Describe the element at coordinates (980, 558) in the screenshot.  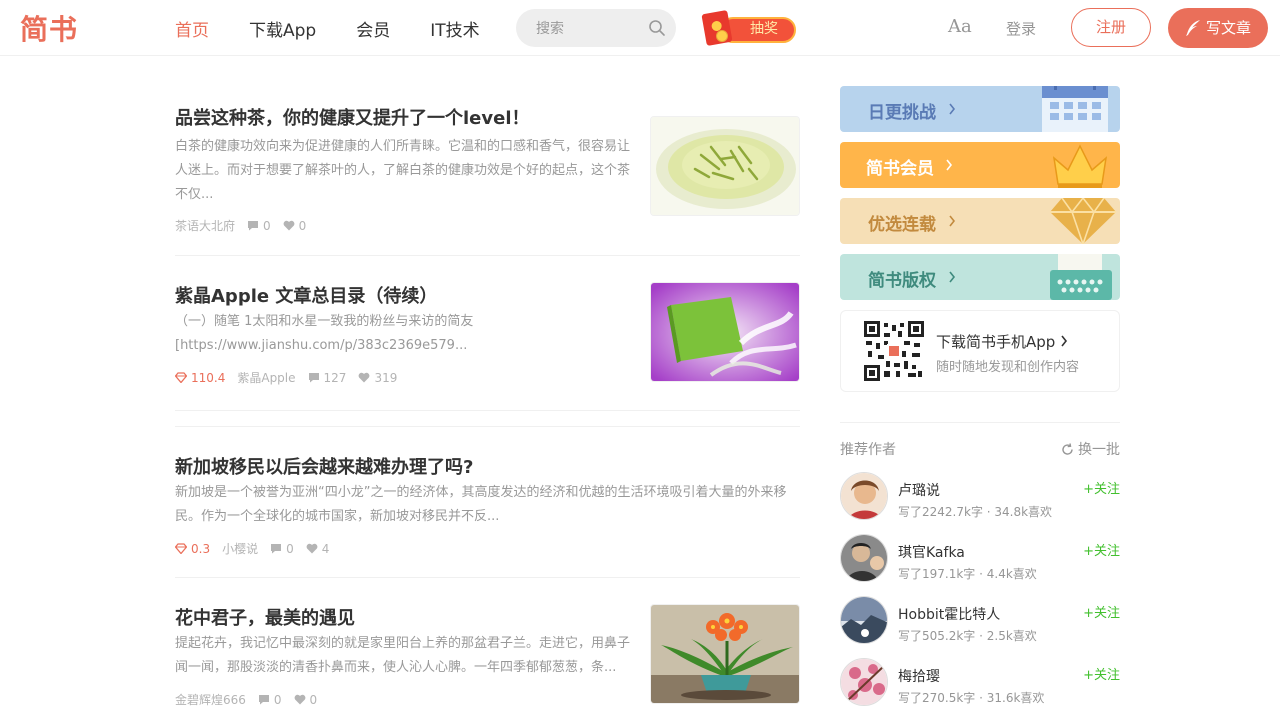
I see `author-row: 琪官Kafka 写了197.1k字 · 4.4k喜欢 +关注` at that location.